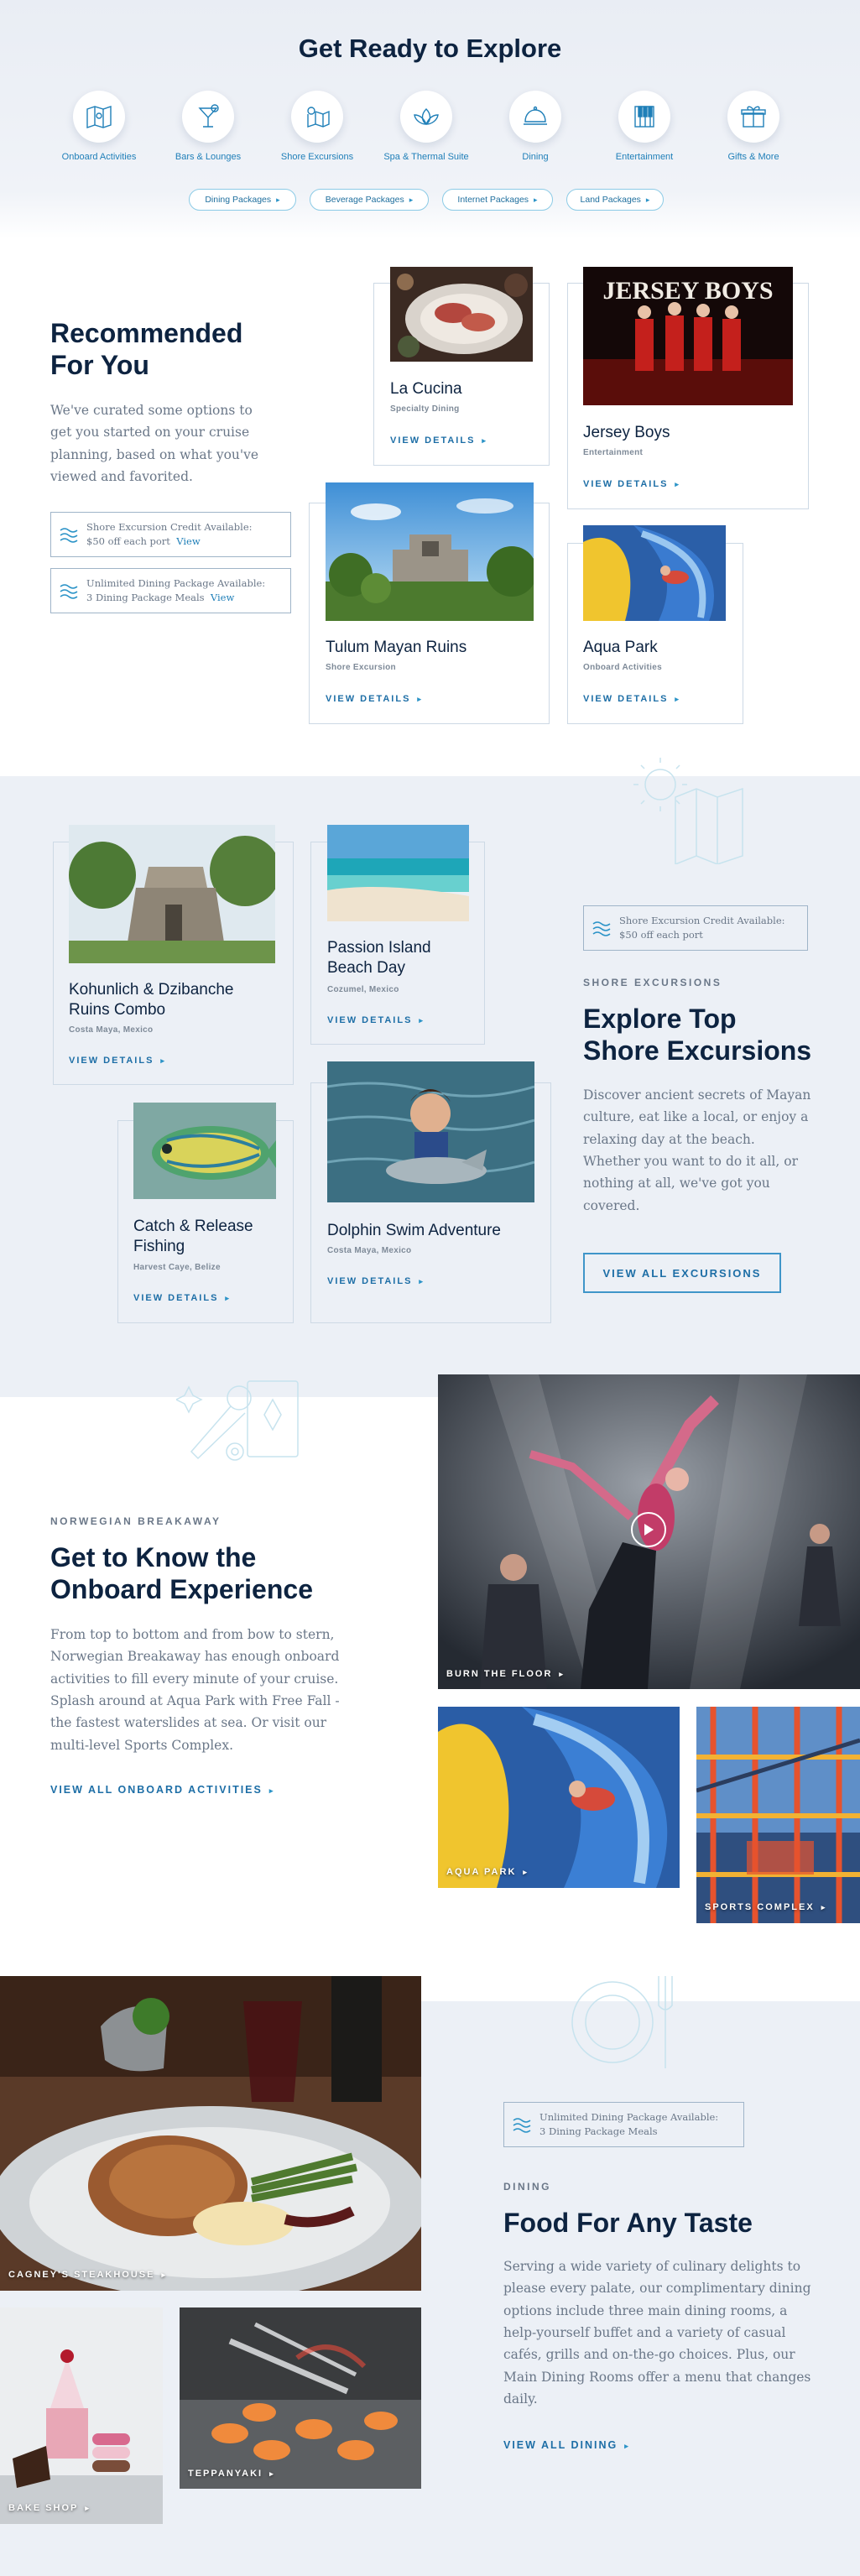 The image size is (860, 2576). I want to click on gift-icon, so click(753, 117).